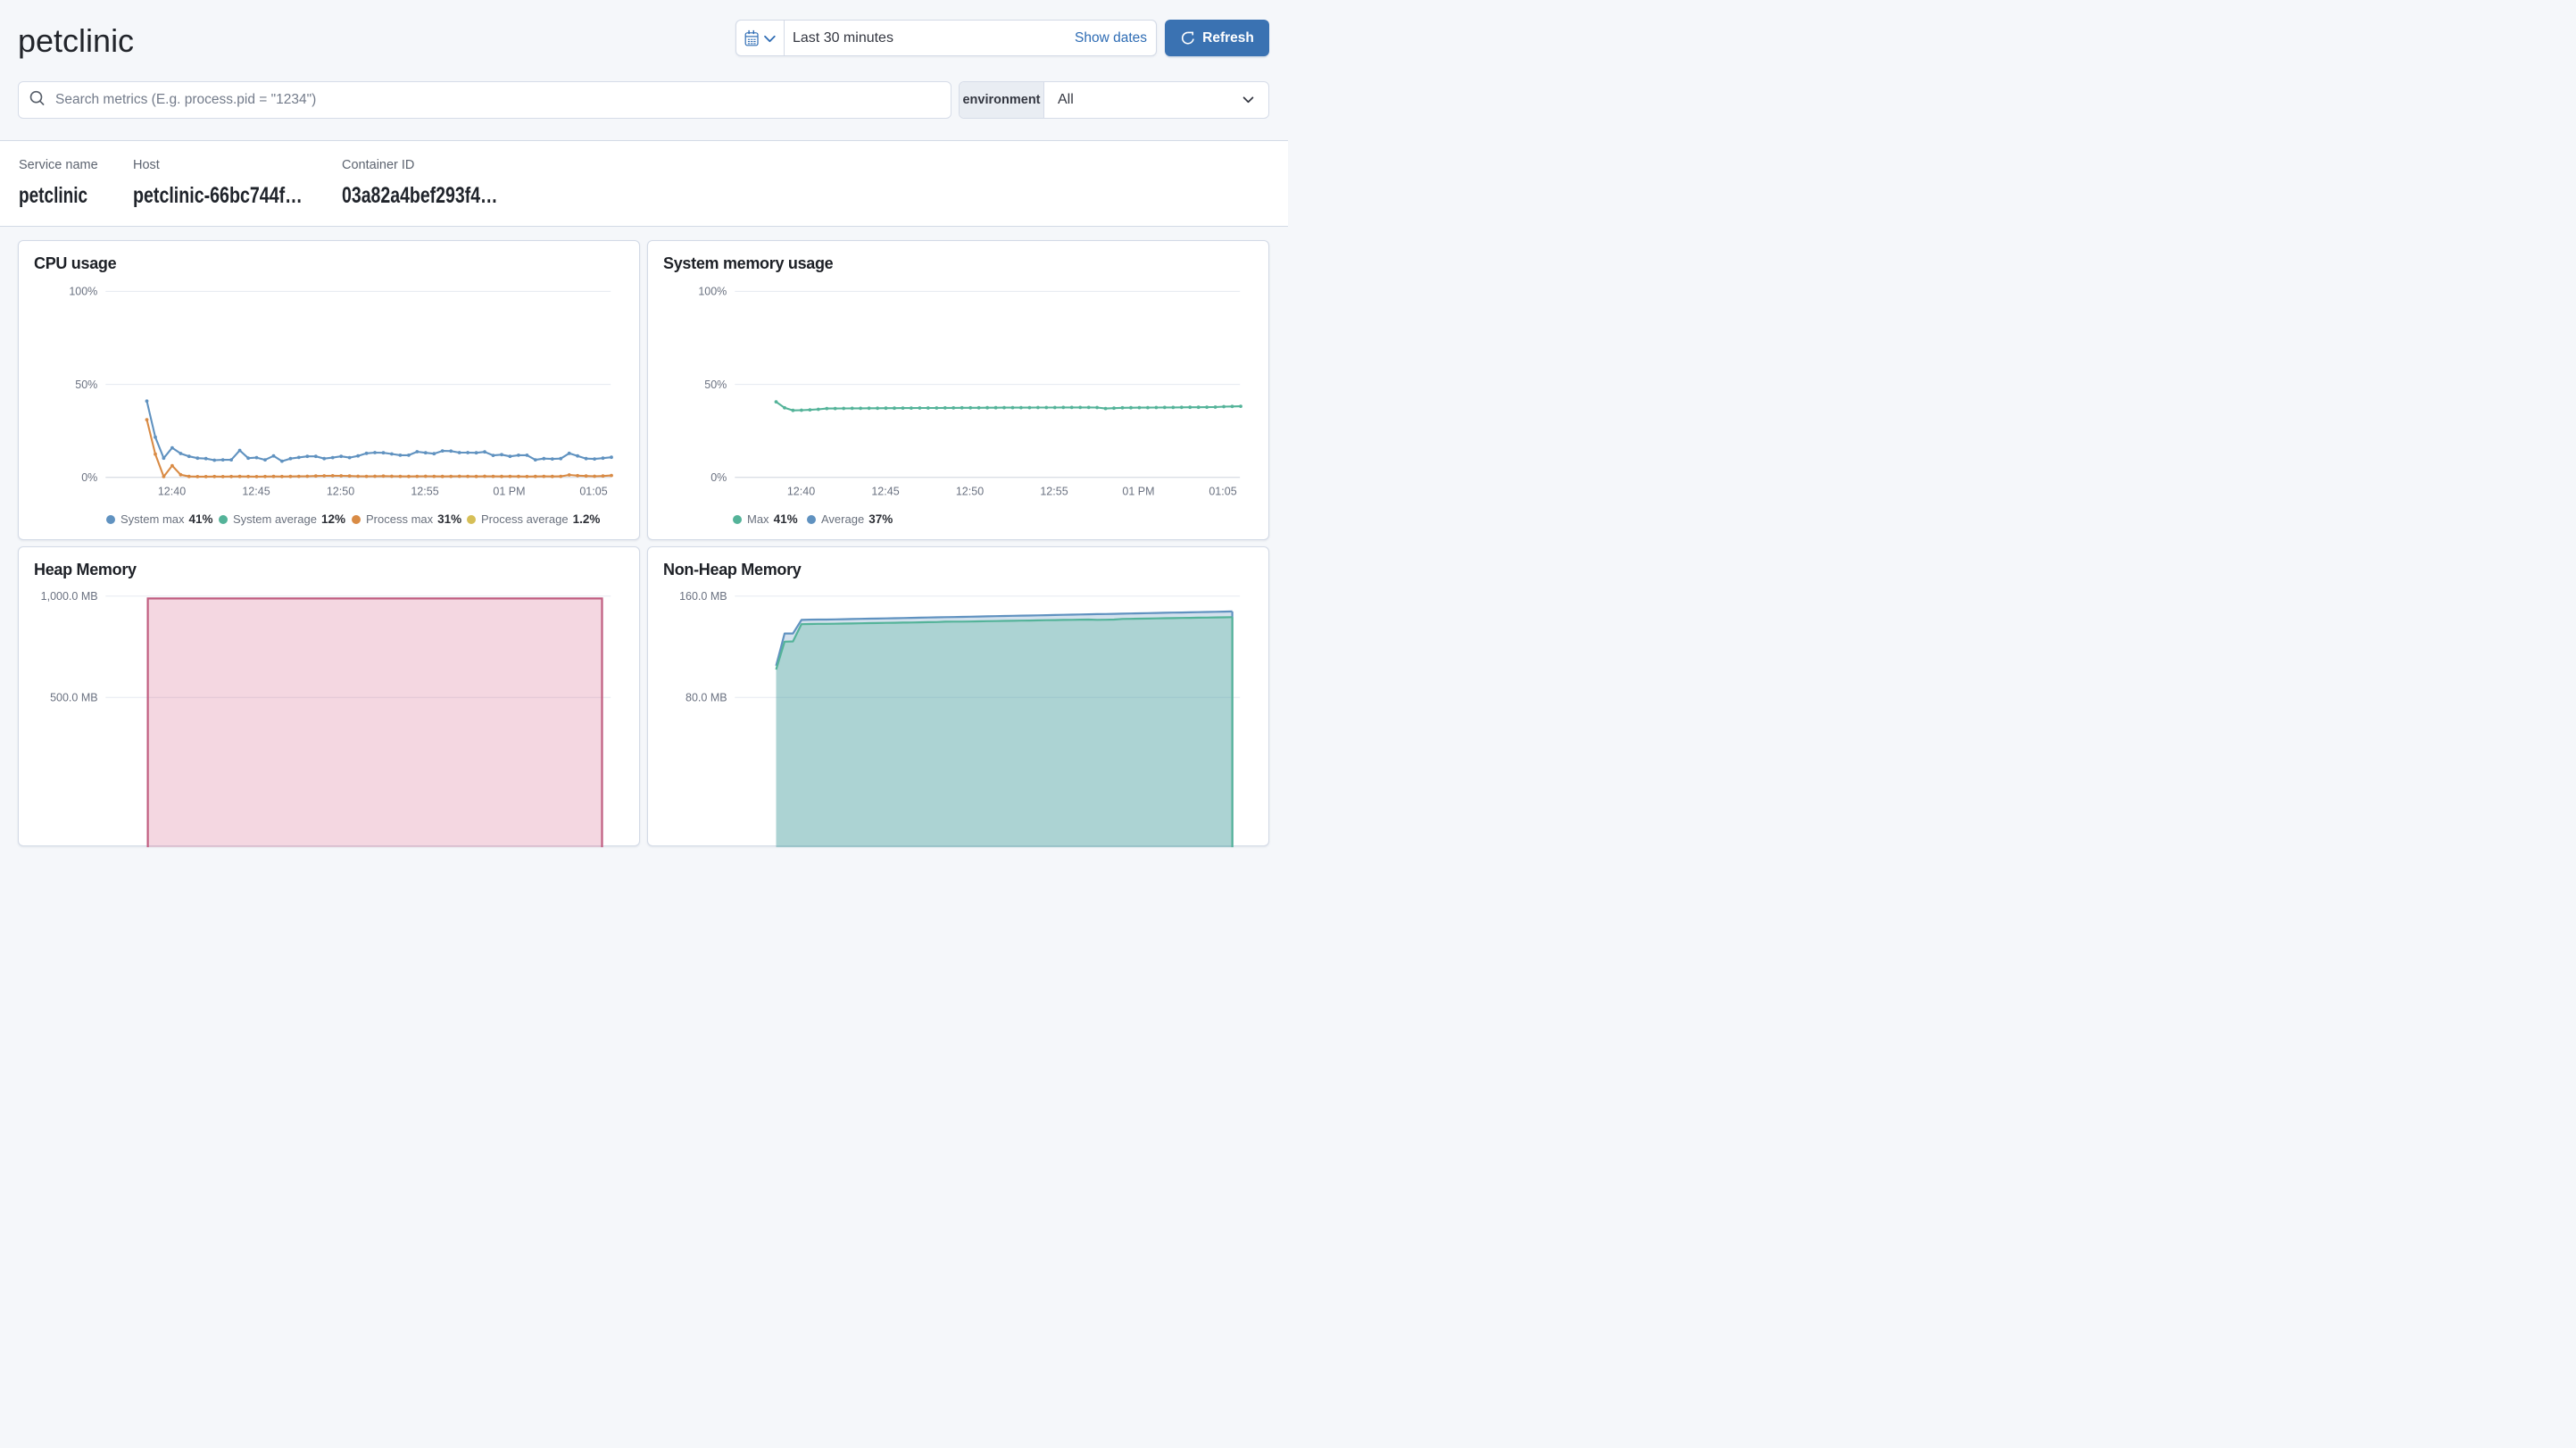 This screenshot has width=2576, height=1448. I want to click on svg-text: 160.0 MB, so click(703, 596).